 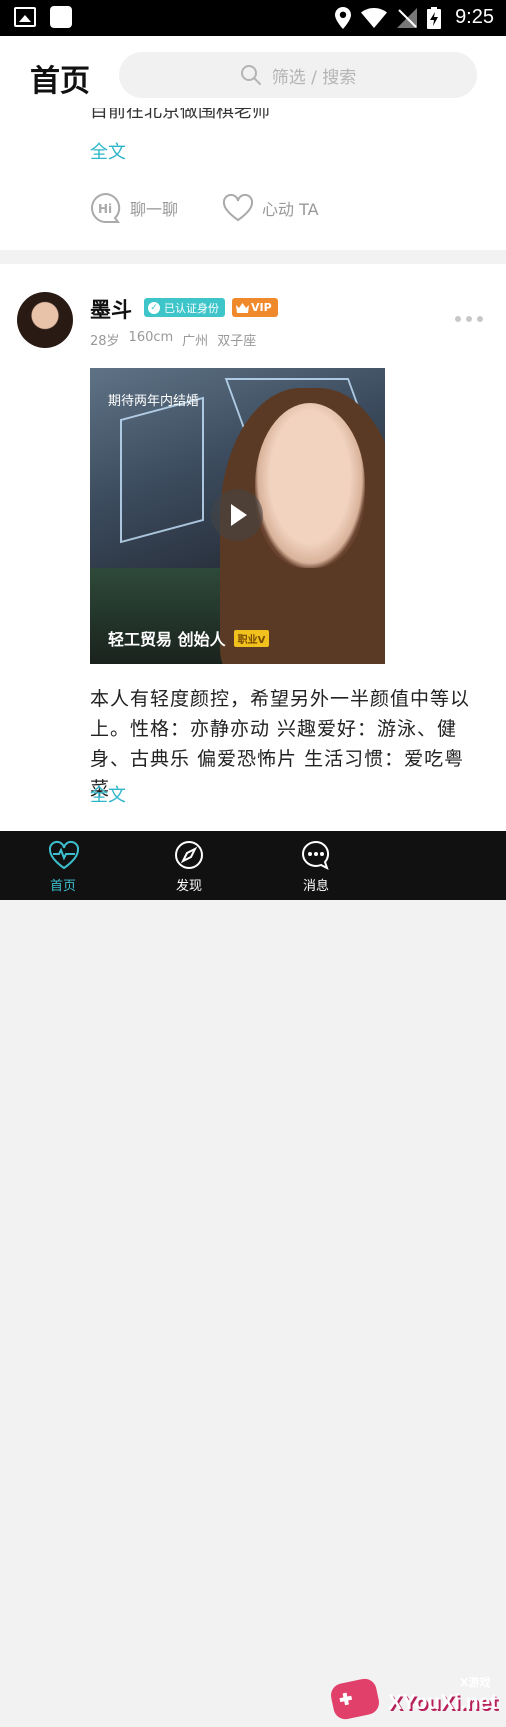 I want to click on watermark: X游戏 XYouXi.net, so click(x=416, y=1698).